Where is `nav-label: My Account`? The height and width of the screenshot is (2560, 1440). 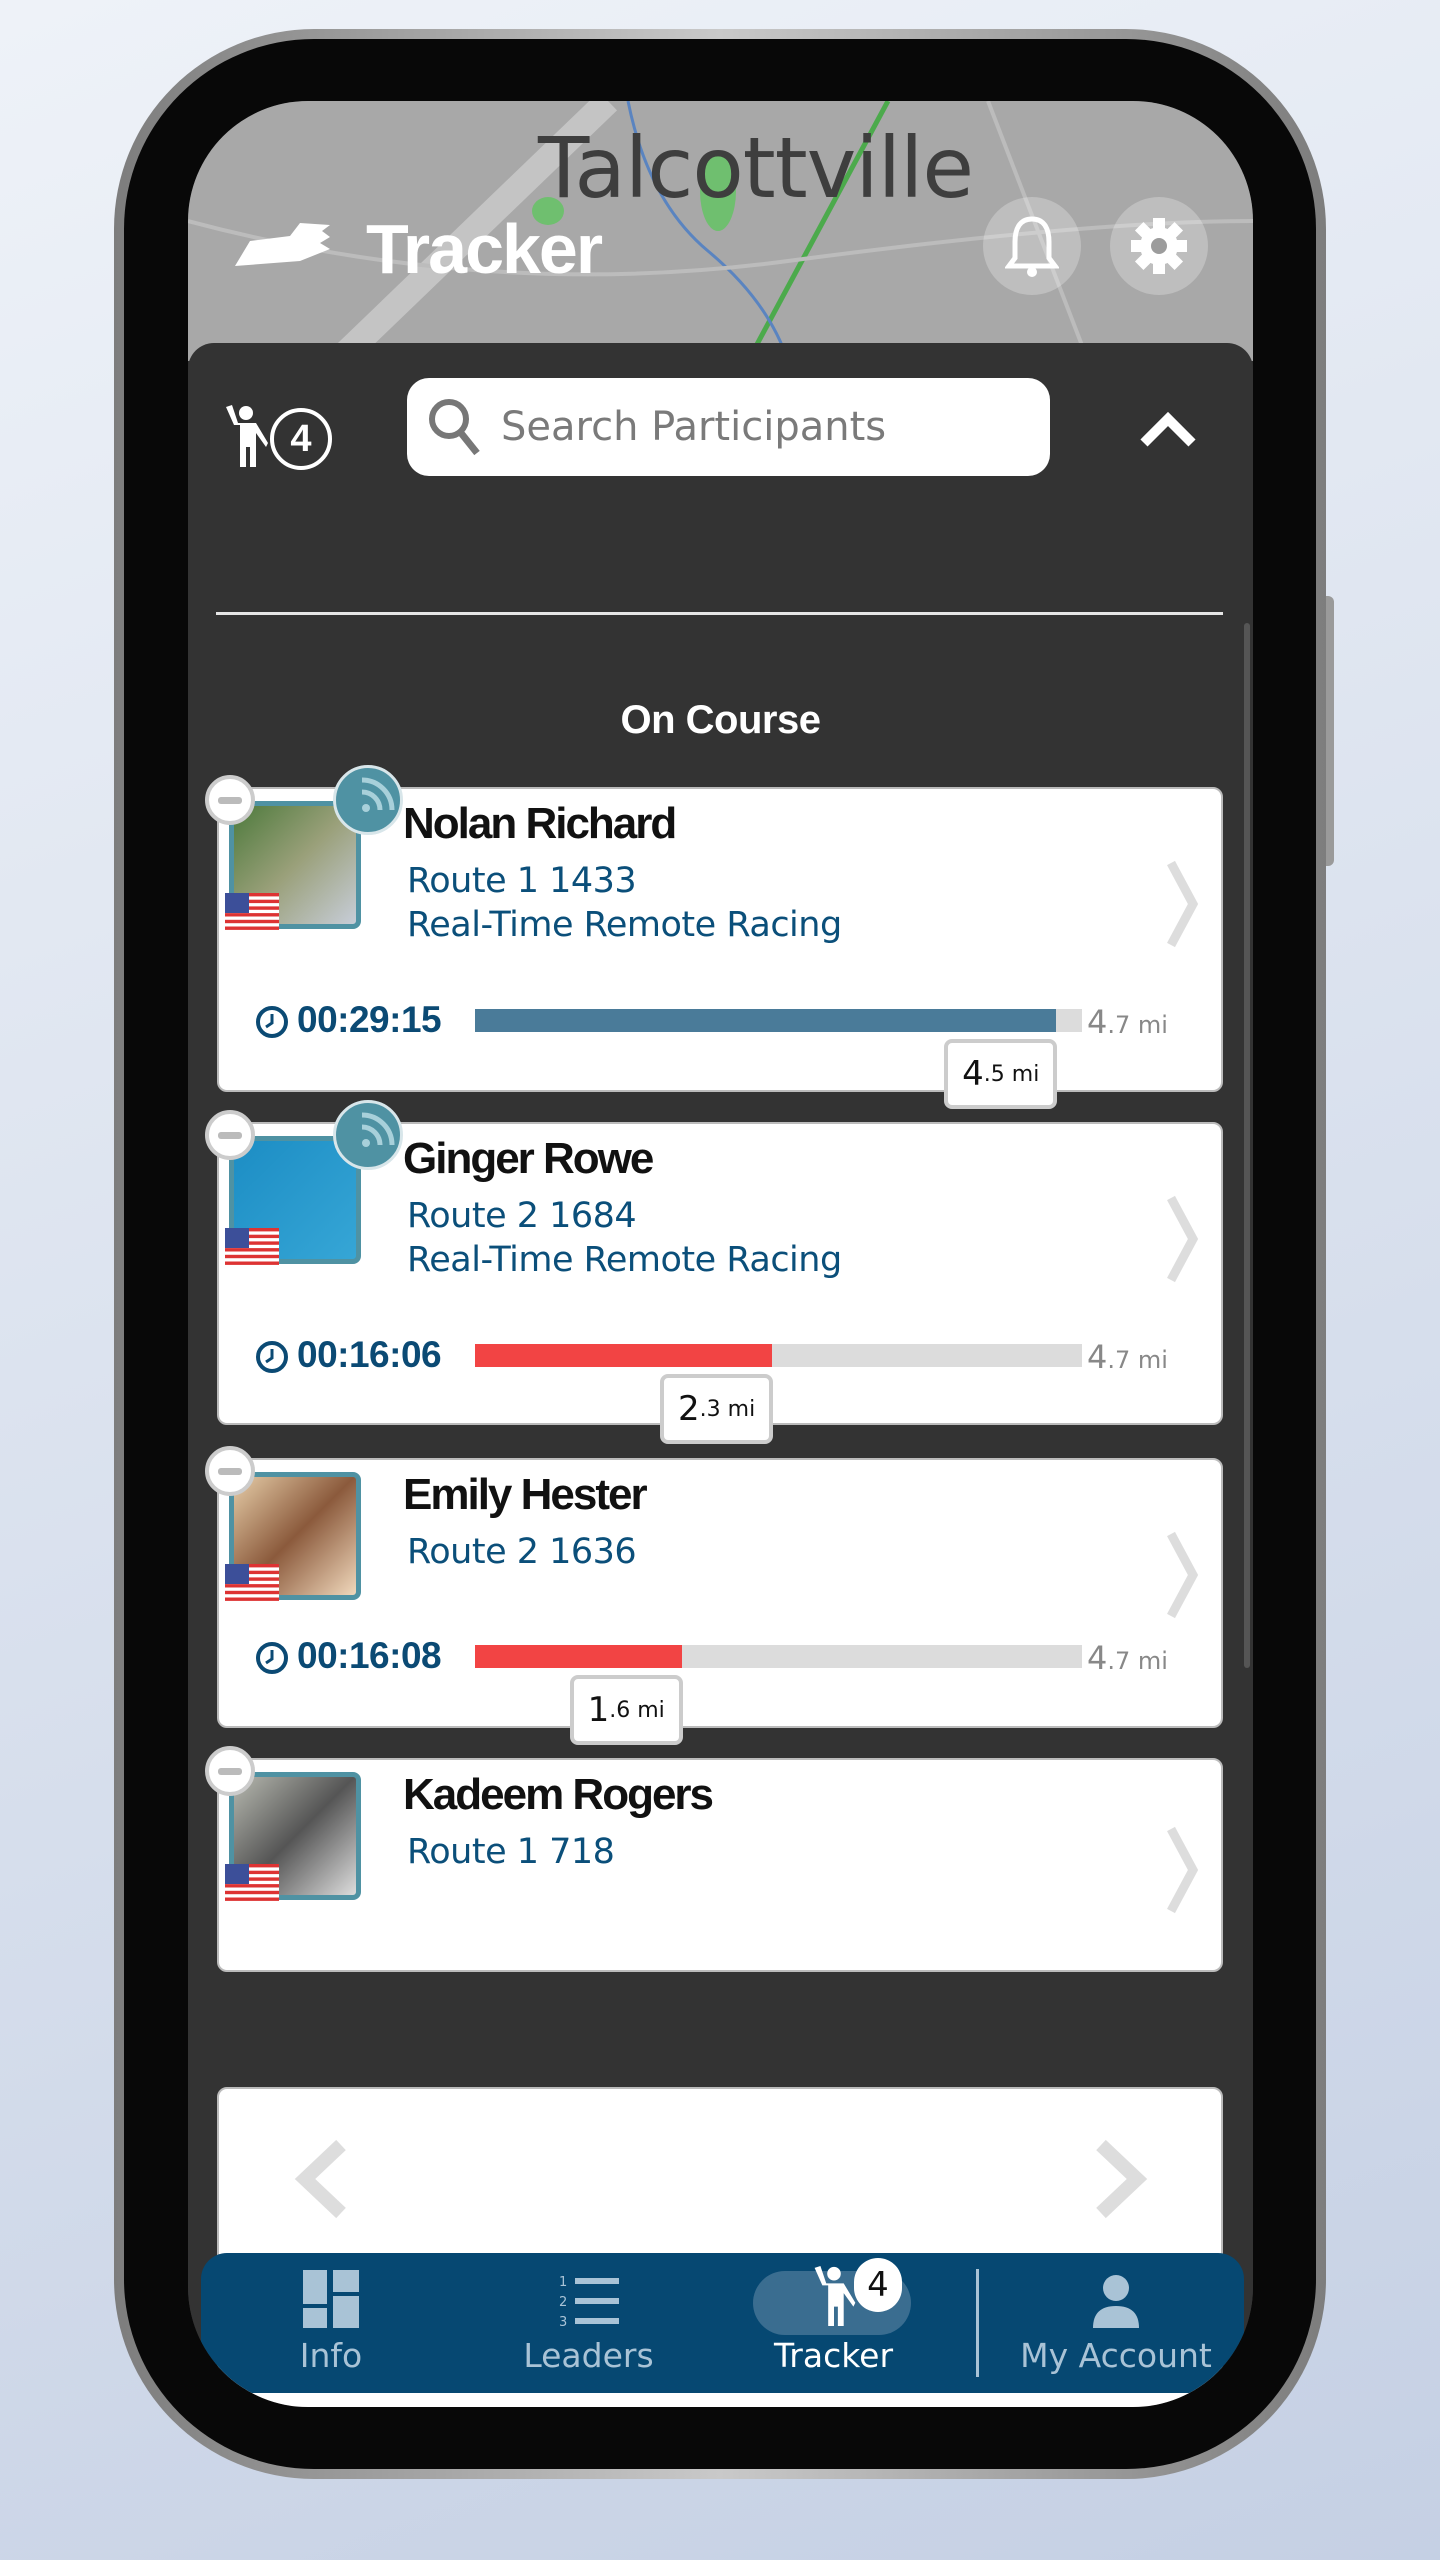 nav-label: My Account is located at coordinates (1116, 2355).